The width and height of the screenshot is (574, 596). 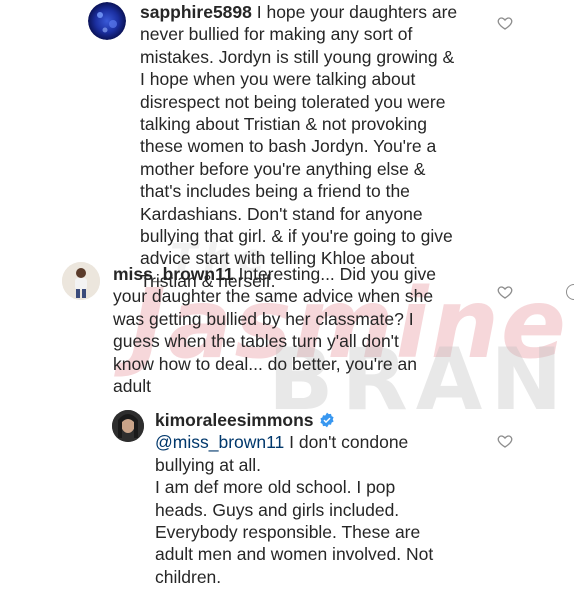 What do you see at coordinates (263, 318) in the screenshot?
I see `comment-line: was getting bullied by her classmate? I` at bounding box center [263, 318].